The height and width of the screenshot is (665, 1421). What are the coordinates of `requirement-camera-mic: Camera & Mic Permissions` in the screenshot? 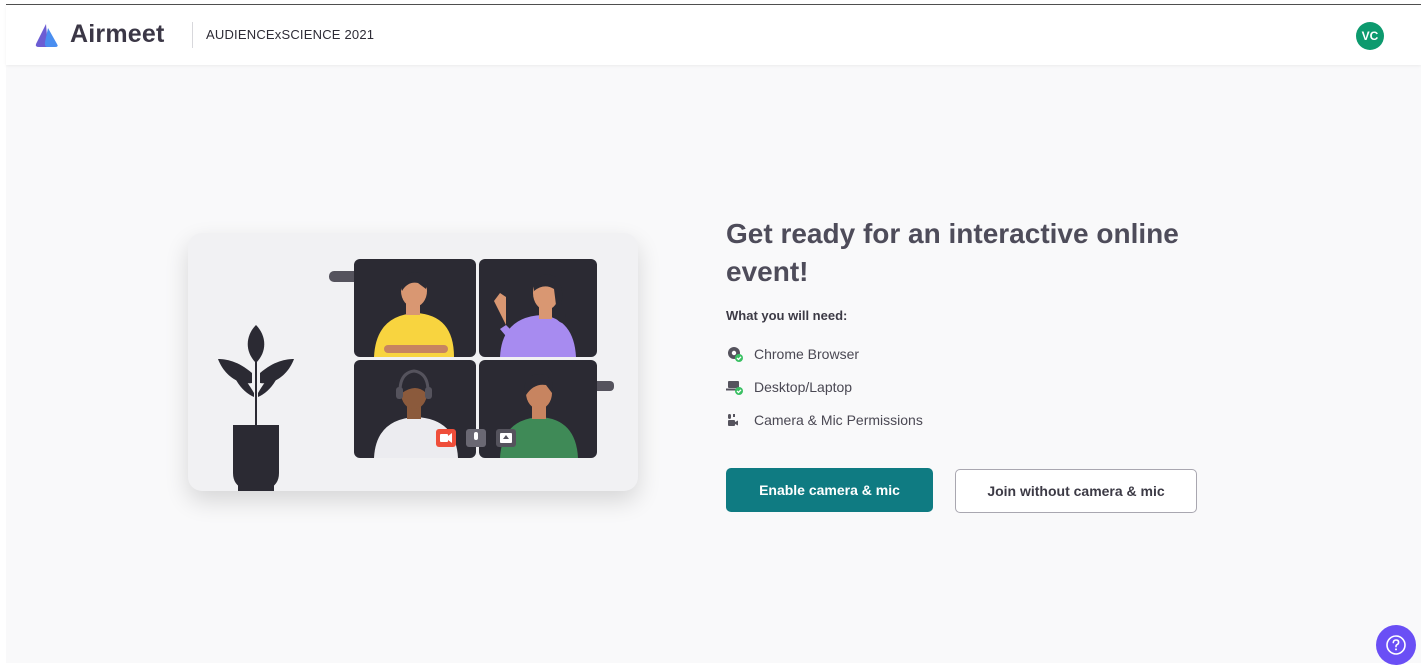 It's located at (824, 420).